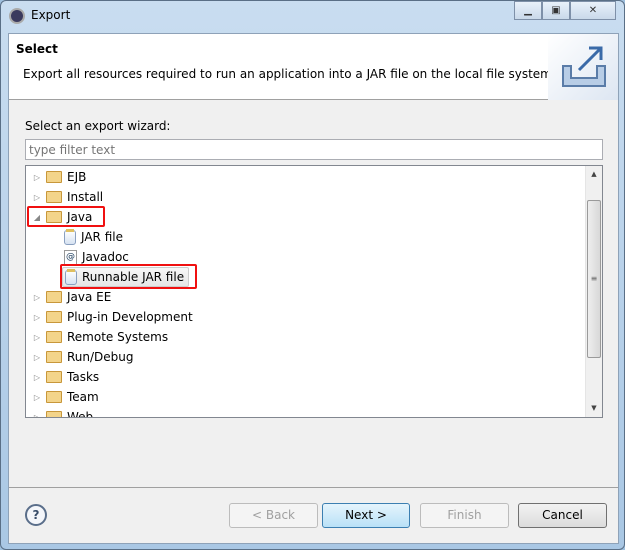 This screenshot has height=550, width=625. What do you see at coordinates (562, 515) in the screenshot?
I see `cancel-button: Cancel` at bounding box center [562, 515].